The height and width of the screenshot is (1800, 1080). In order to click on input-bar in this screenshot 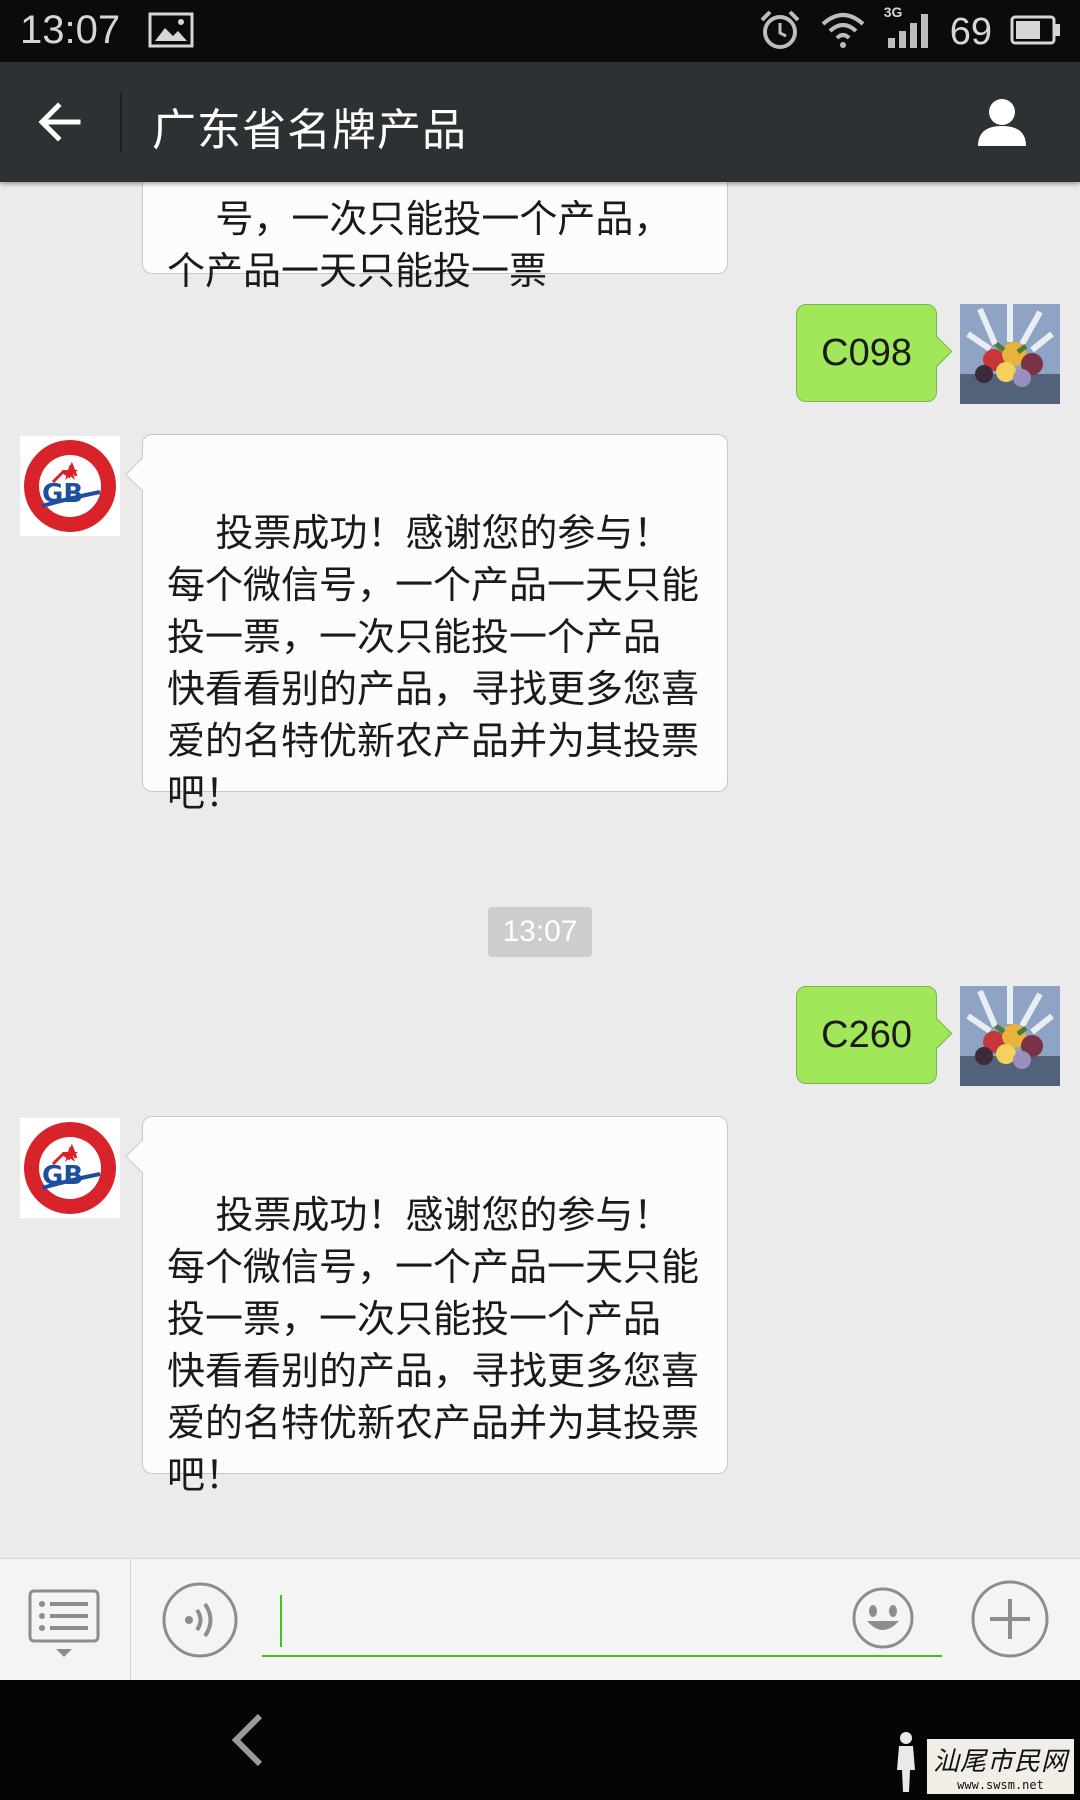, I will do `click(540, 1619)`.